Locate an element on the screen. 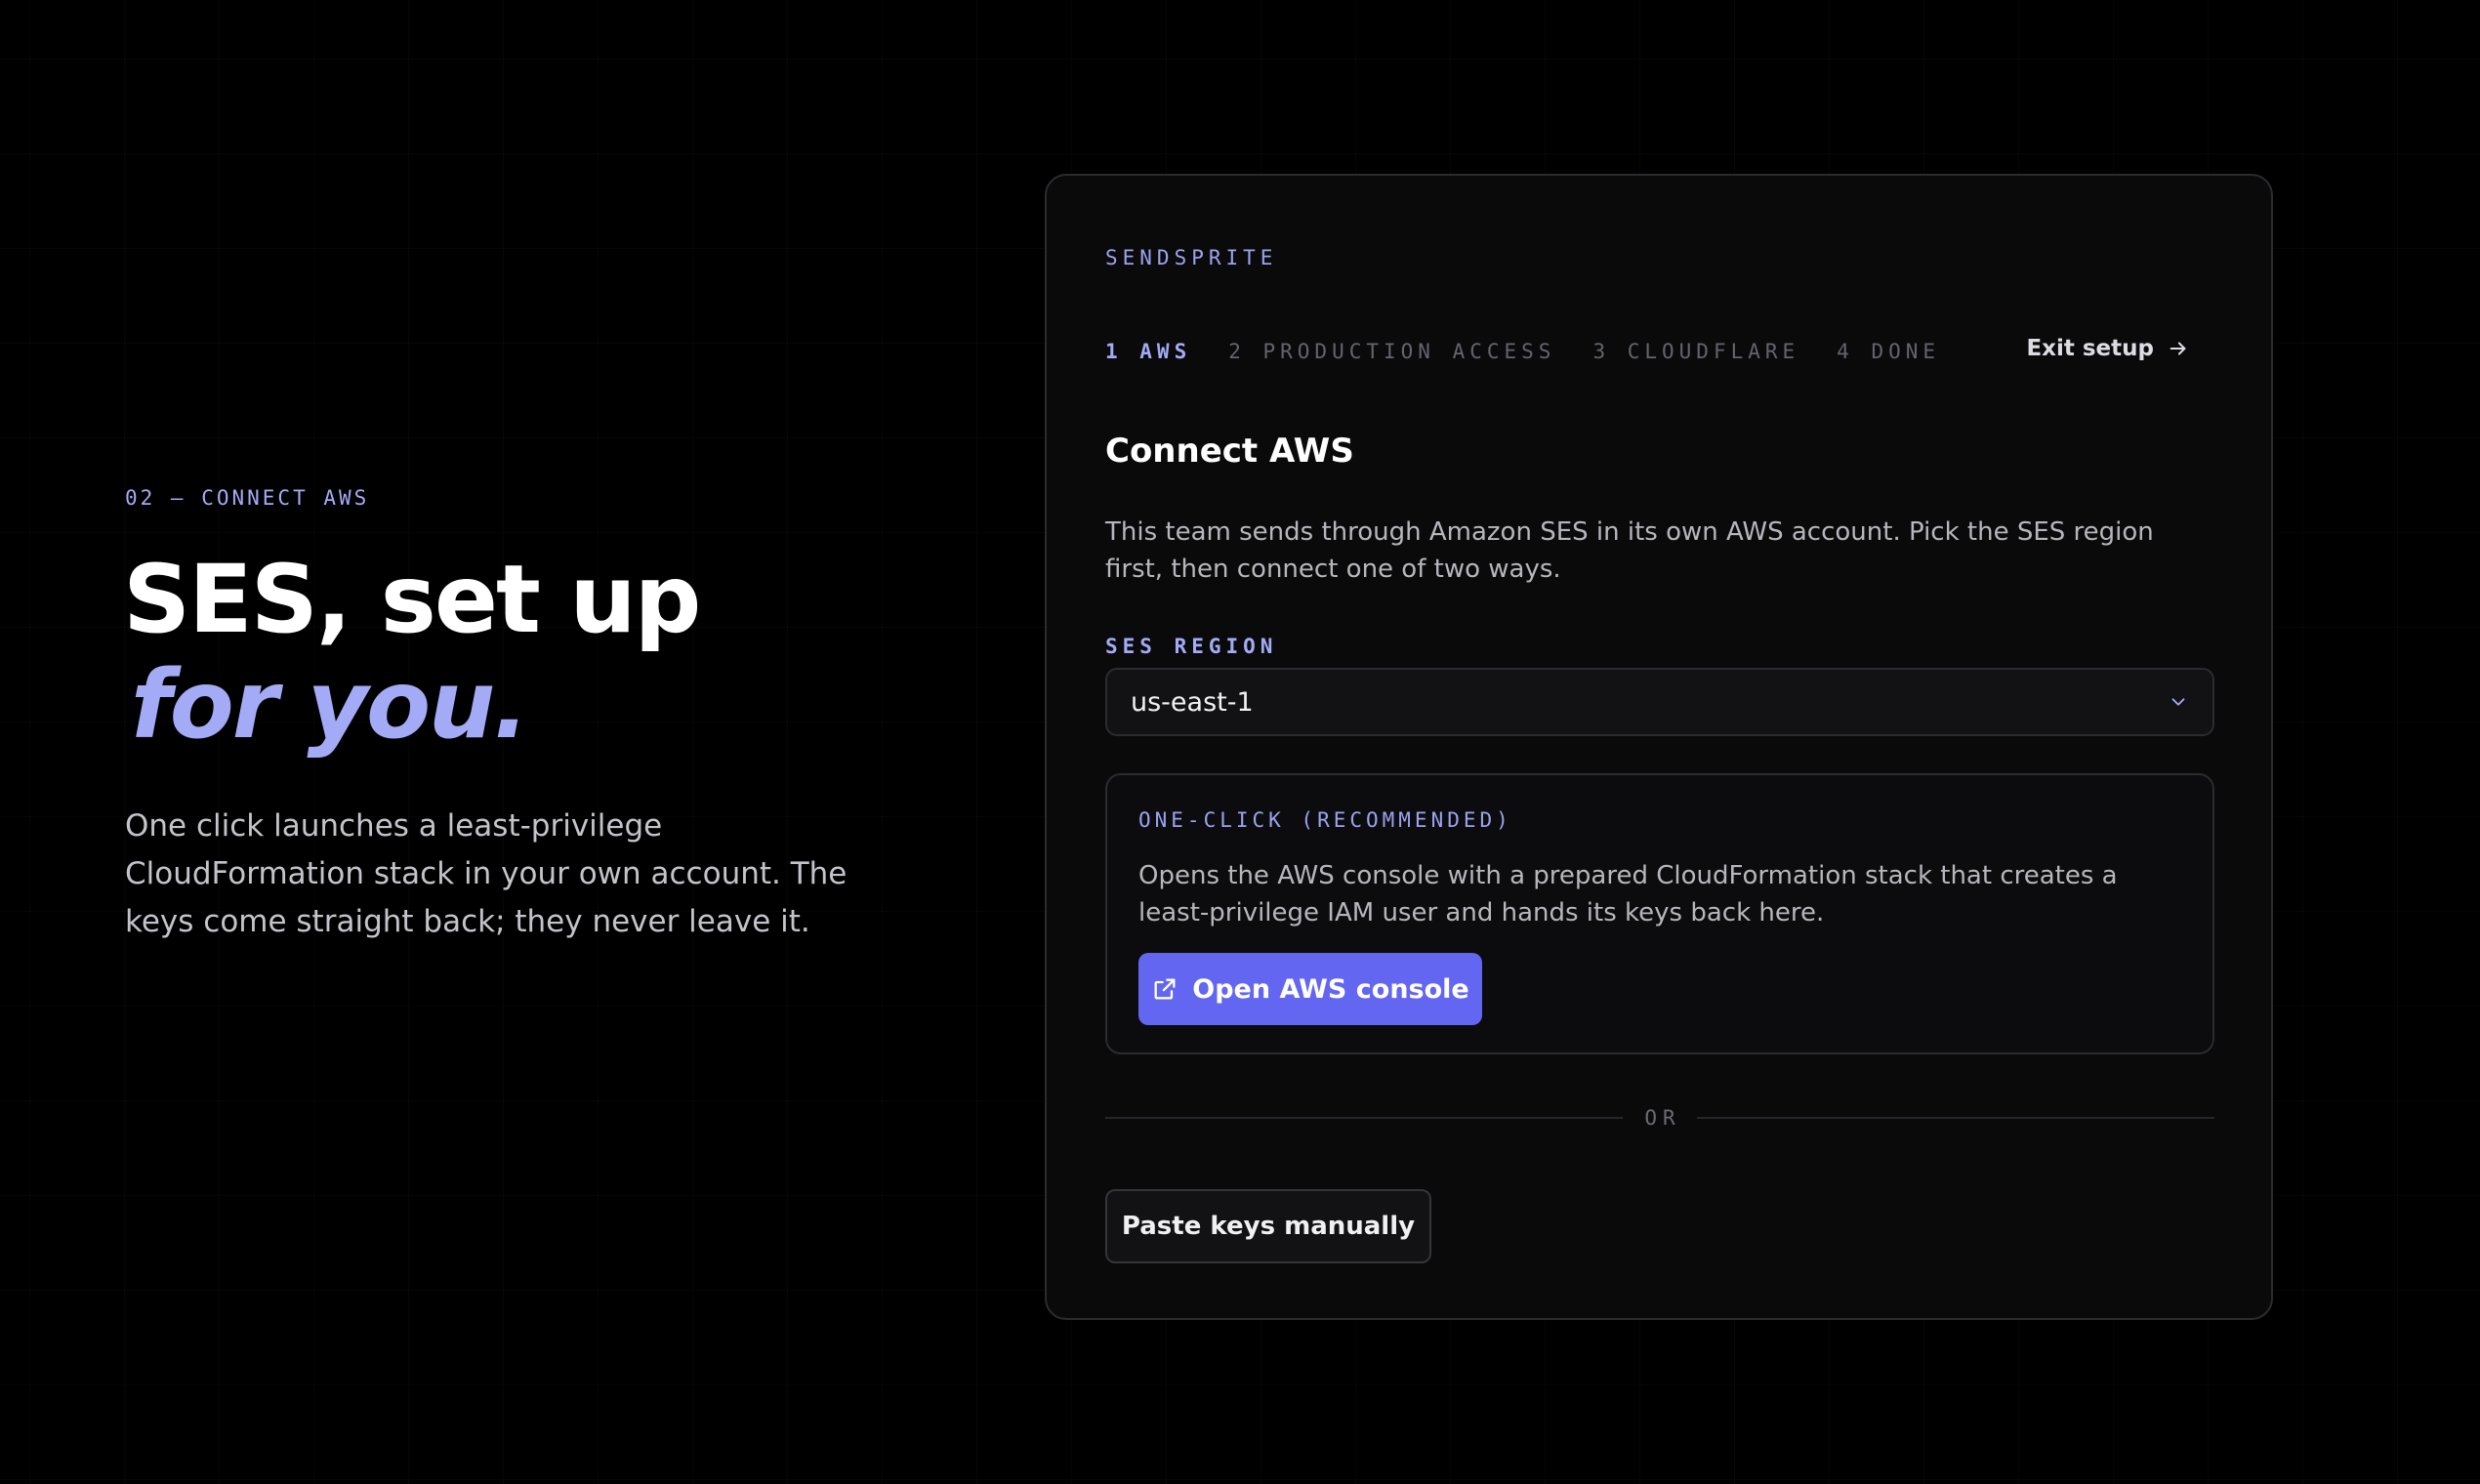 This screenshot has height=1484, width=2480. hero-title-accent: for you. is located at coordinates (330, 705).